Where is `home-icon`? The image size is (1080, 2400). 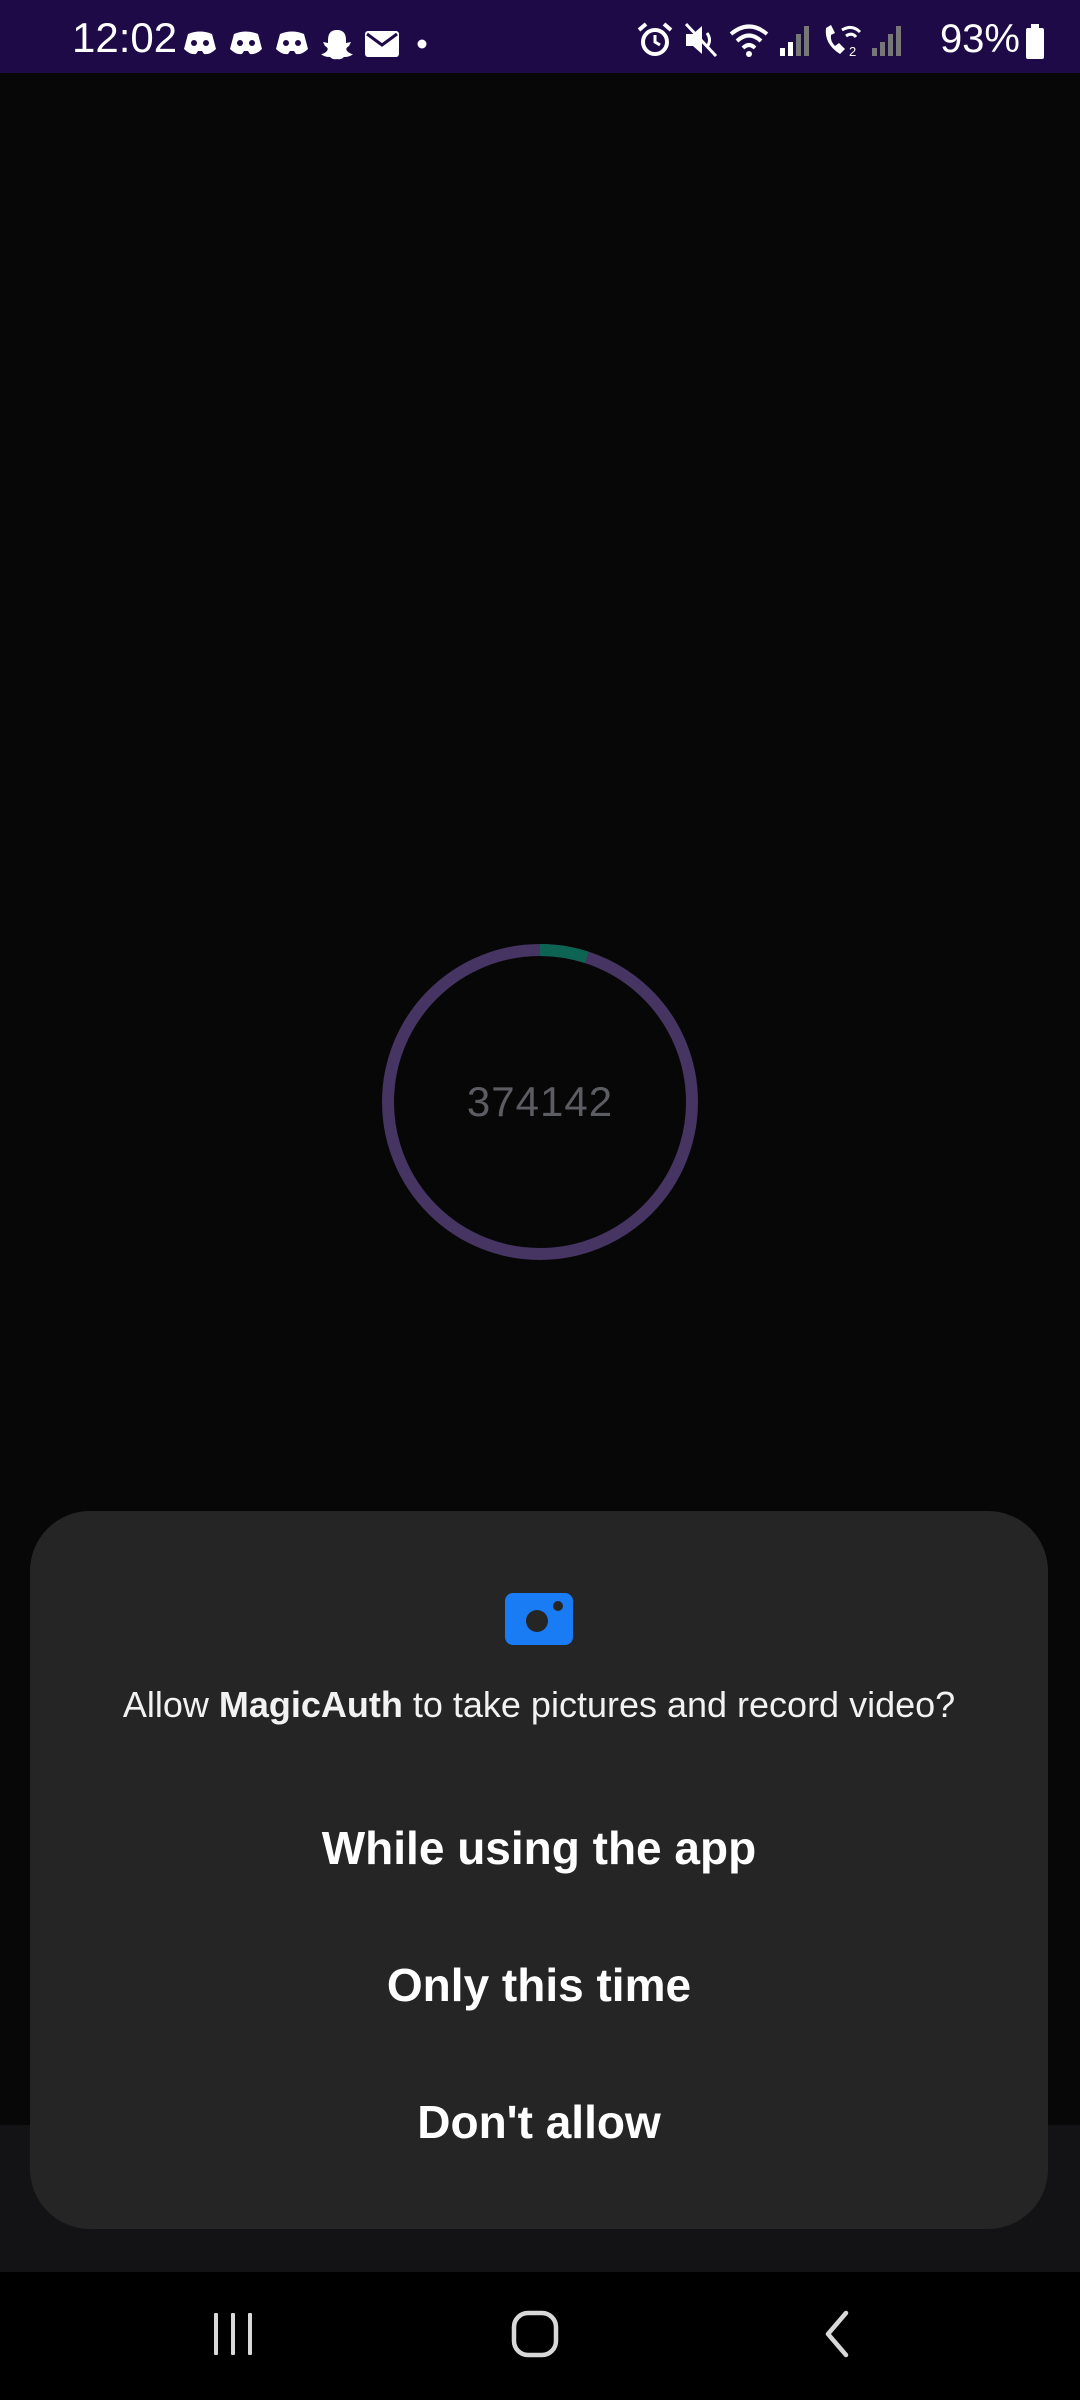 home-icon is located at coordinates (535, 2336).